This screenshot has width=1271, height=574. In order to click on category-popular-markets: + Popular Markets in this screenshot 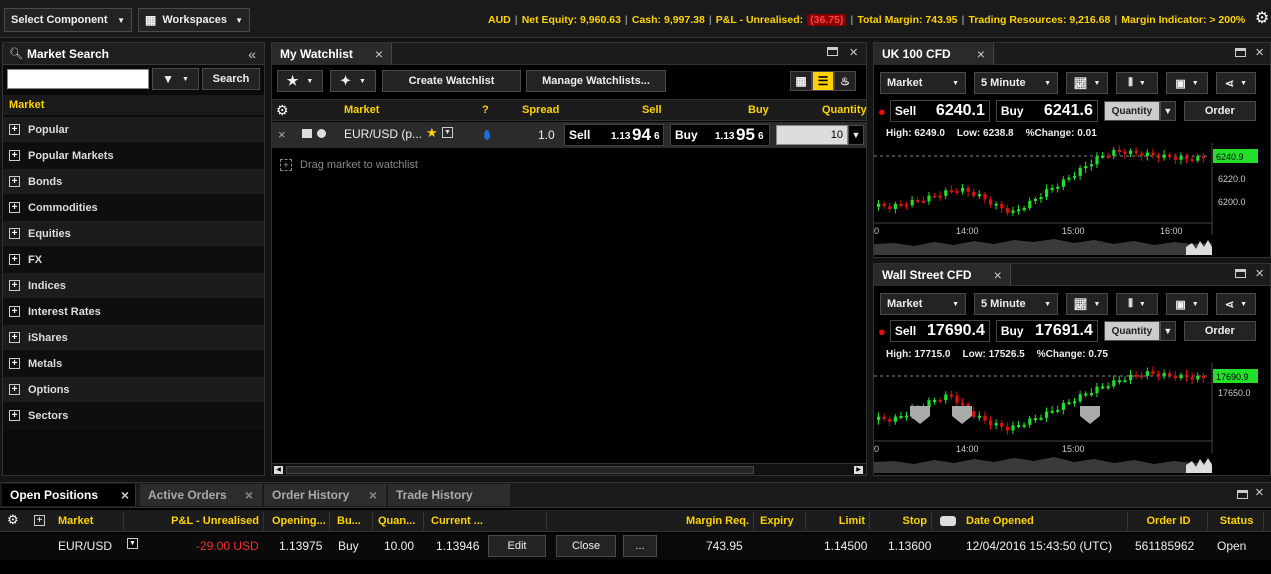, I will do `click(133, 156)`.